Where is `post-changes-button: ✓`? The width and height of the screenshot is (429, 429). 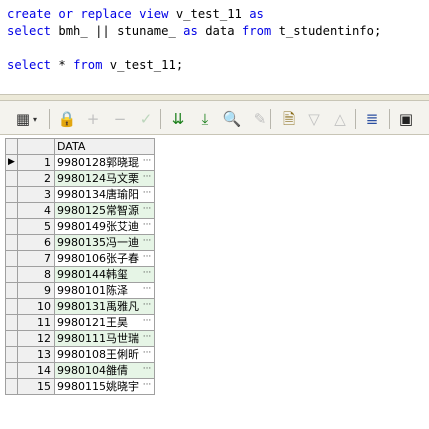 post-changes-button: ✓ is located at coordinates (146, 119).